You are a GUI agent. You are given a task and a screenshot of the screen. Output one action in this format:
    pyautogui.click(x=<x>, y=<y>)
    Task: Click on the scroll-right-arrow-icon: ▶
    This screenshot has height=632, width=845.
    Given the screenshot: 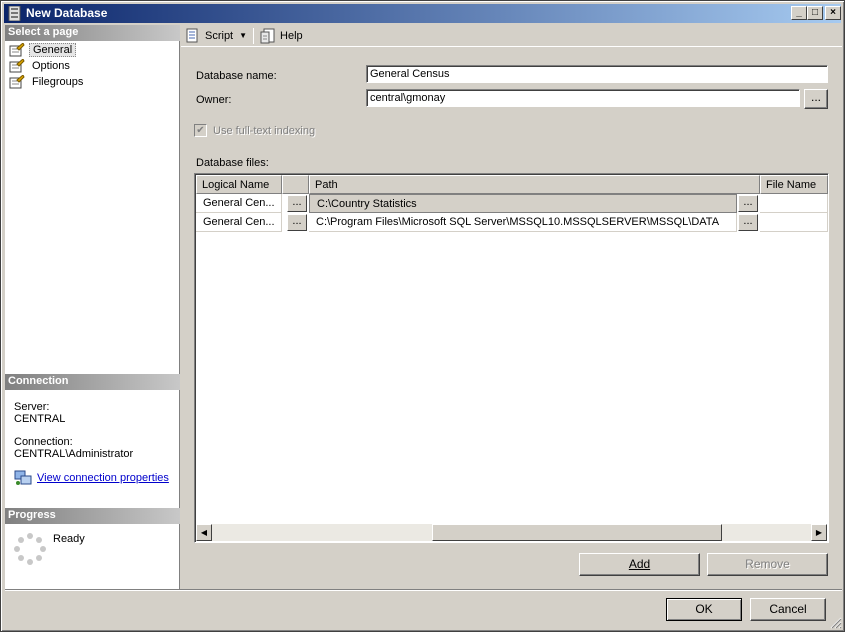 What is the action you would take?
    pyautogui.click(x=819, y=532)
    